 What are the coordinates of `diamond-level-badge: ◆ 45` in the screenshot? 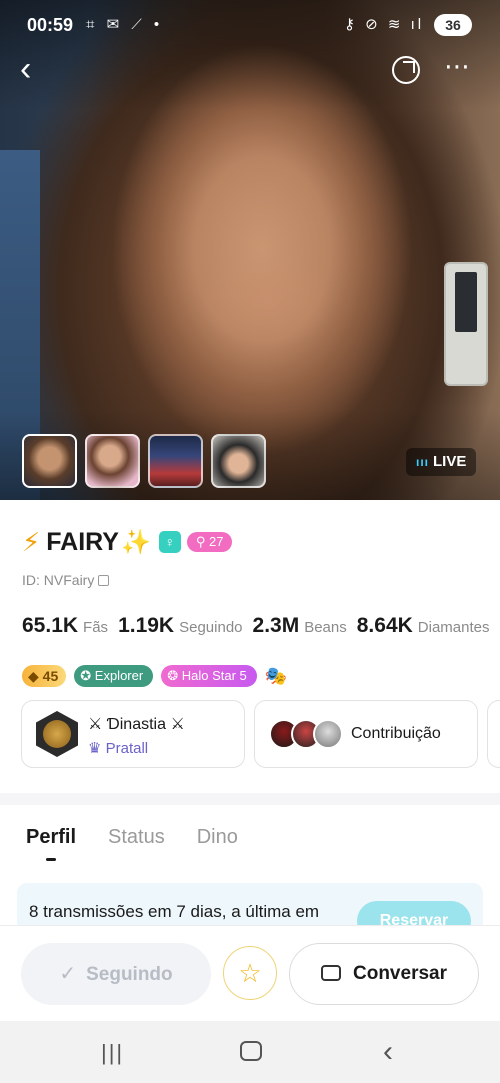 It's located at (44, 676).